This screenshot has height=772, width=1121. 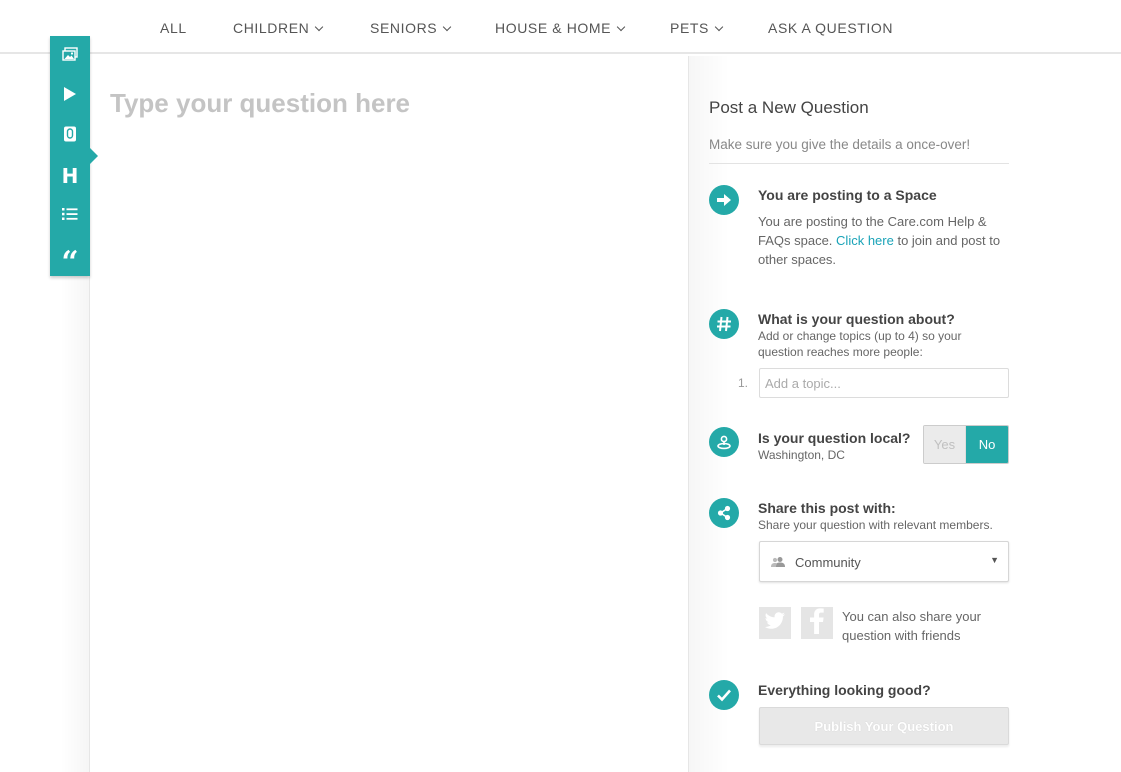 I want to click on twitter-share-button, so click(x=775, y=623).